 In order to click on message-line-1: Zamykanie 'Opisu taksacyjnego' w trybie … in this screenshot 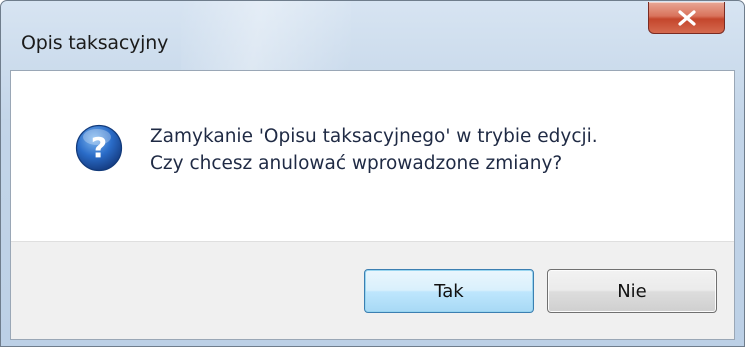, I will do `click(374, 136)`.